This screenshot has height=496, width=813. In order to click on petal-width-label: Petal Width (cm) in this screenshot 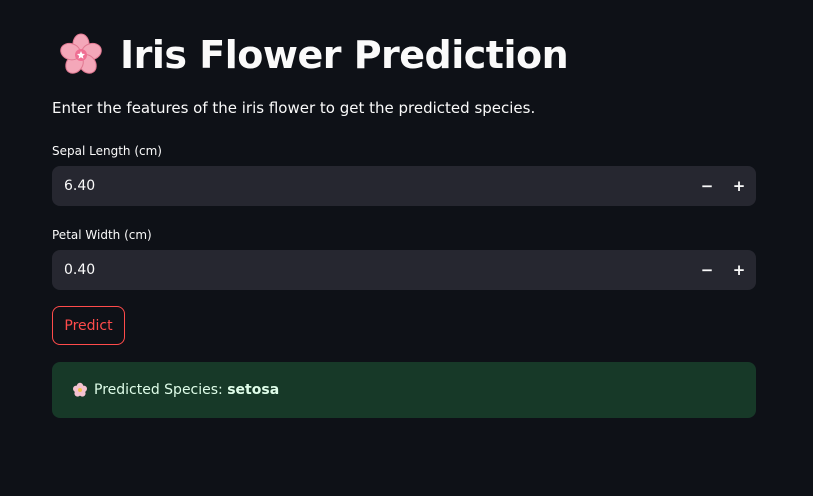, I will do `click(102, 235)`.